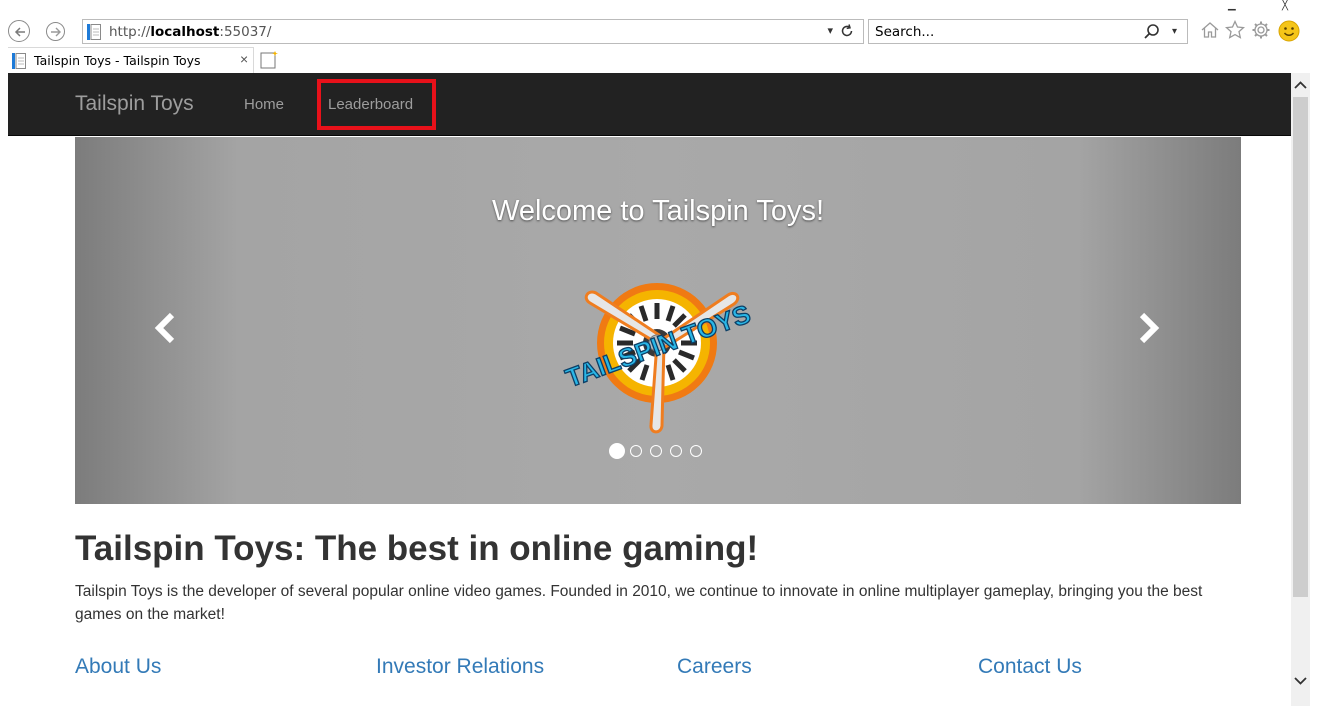 The height and width of the screenshot is (706, 1318). I want to click on address-bar: http://localhost:55037/ ▾, so click(473, 31).